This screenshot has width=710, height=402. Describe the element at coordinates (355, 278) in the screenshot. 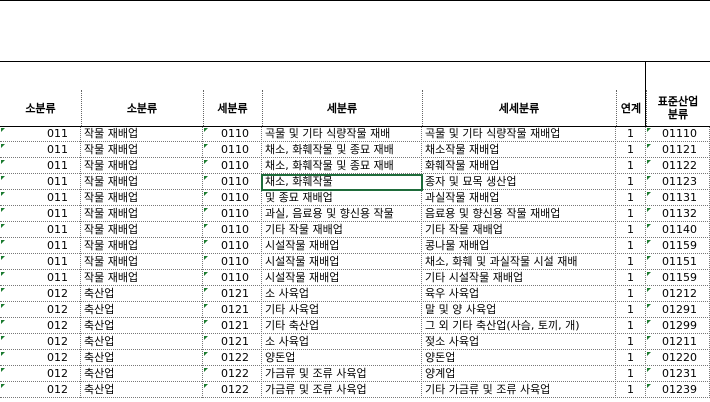

I see `table-row: 011 작물 재배업 0110 시설작물 재배업 기타 시설작물 재배업 1 01159` at that location.